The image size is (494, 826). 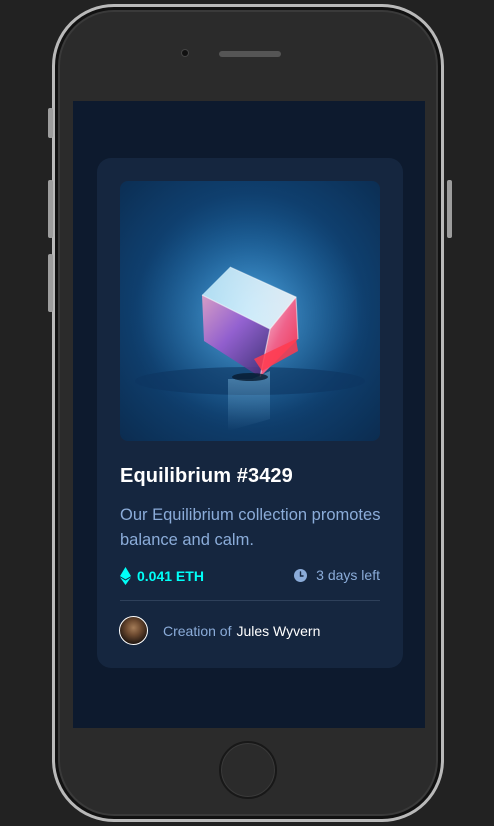 I want to click on creator-prefix: Creation of, so click(x=197, y=630).